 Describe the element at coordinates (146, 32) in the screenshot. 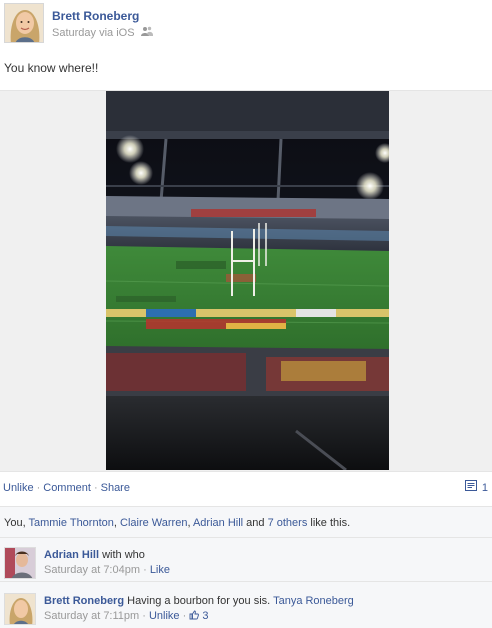

I see `audience-friends-icon` at that location.